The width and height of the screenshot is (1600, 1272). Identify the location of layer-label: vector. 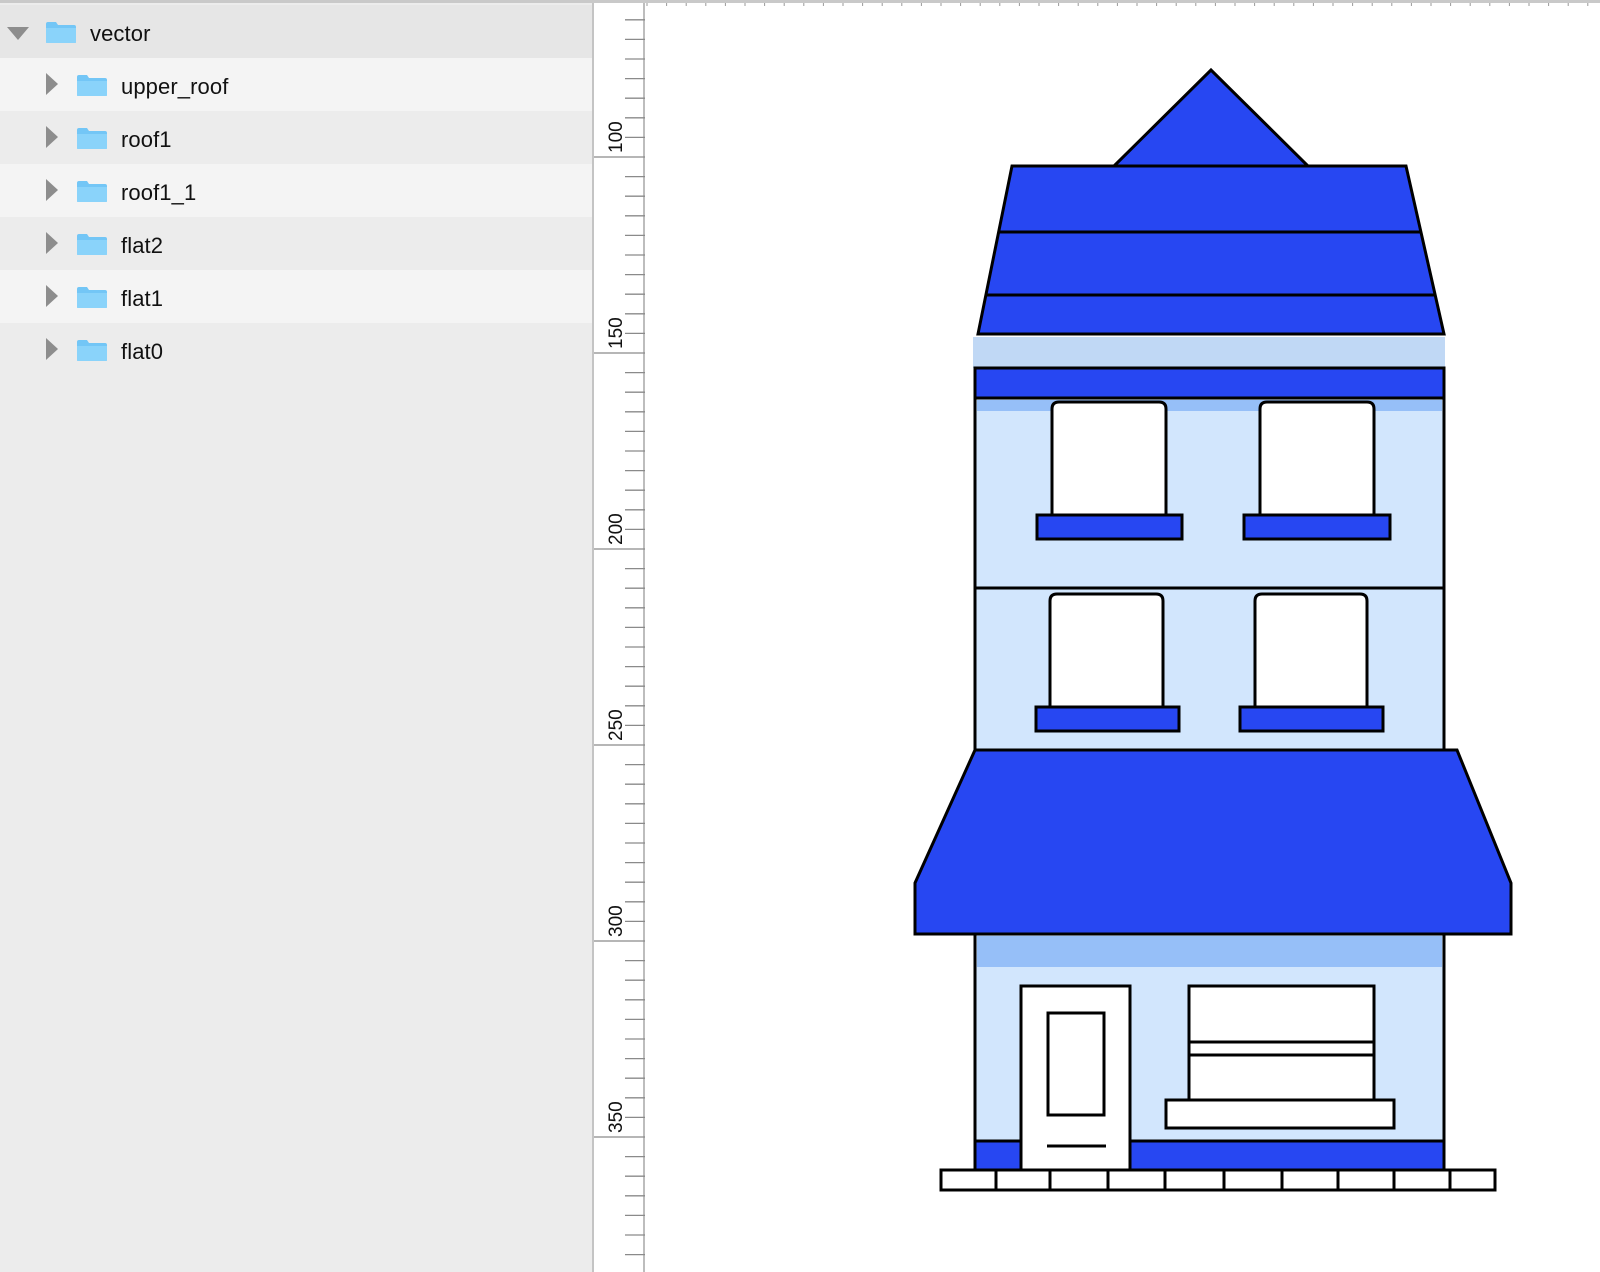
(120, 33).